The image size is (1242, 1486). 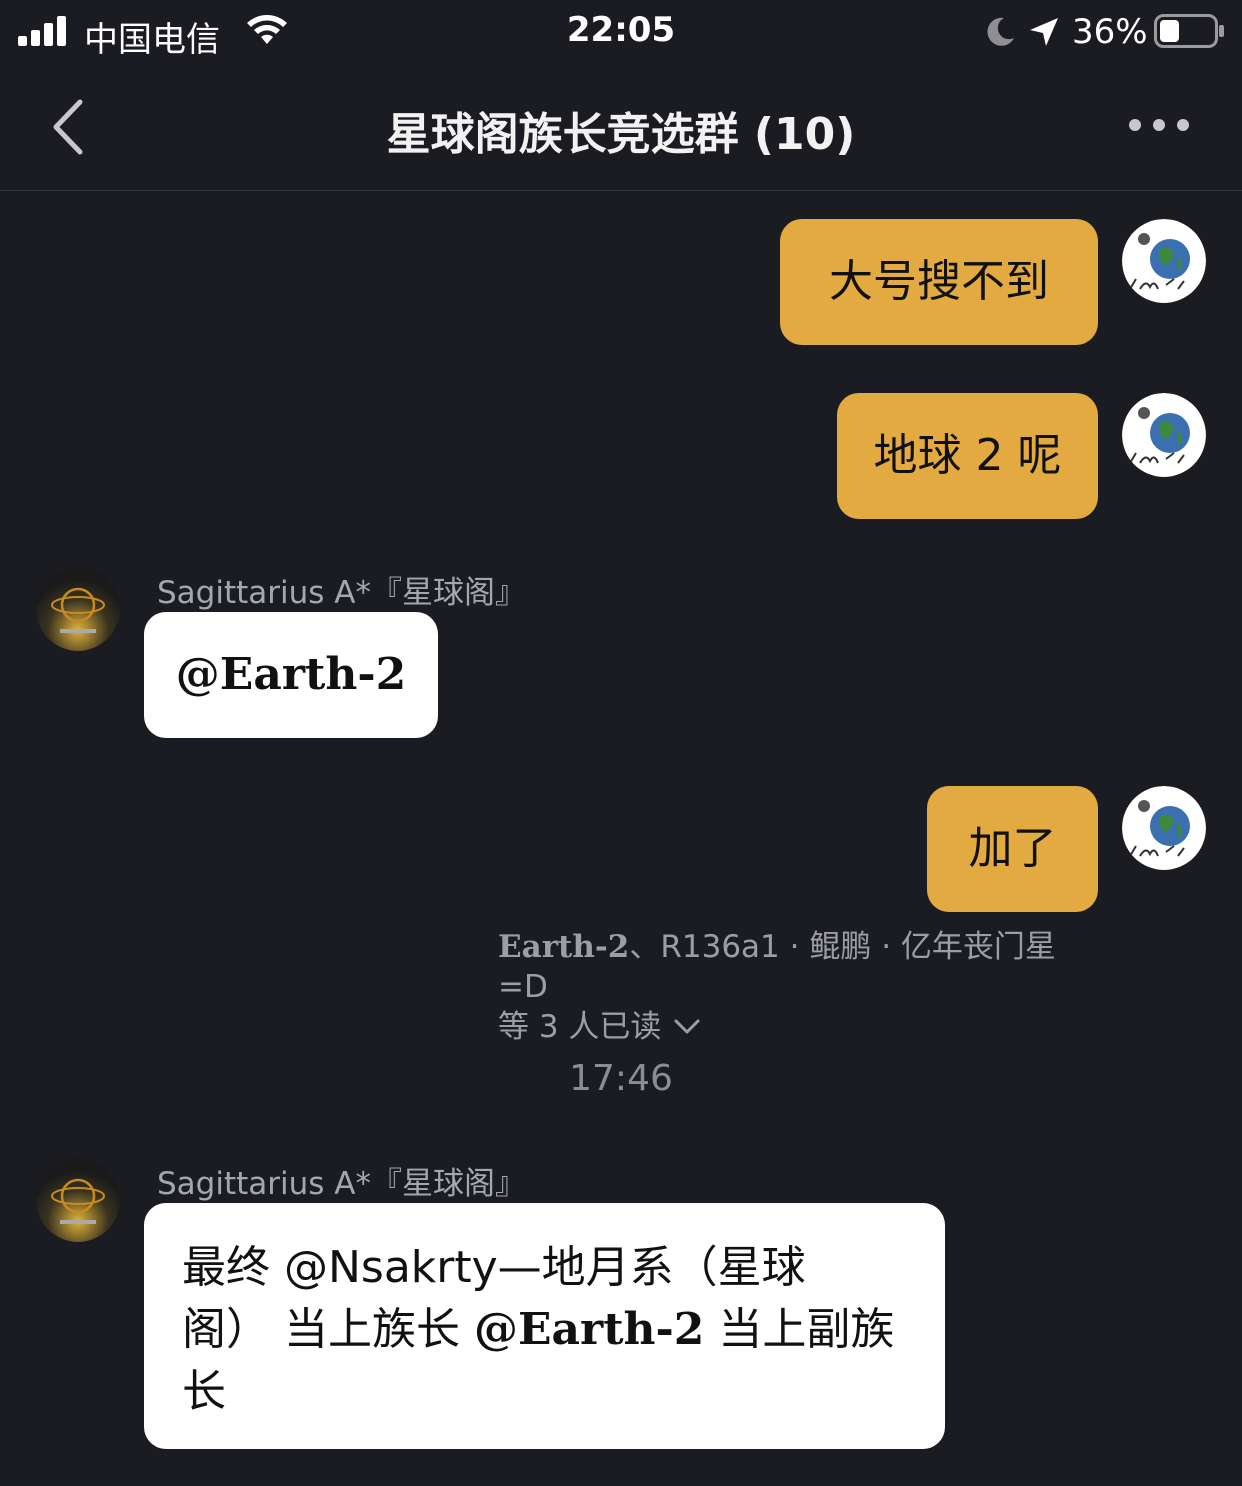 What do you see at coordinates (1110, 32) in the screenshot?
I see `battery-percent: 36%` at bounding box center [1110, 32].